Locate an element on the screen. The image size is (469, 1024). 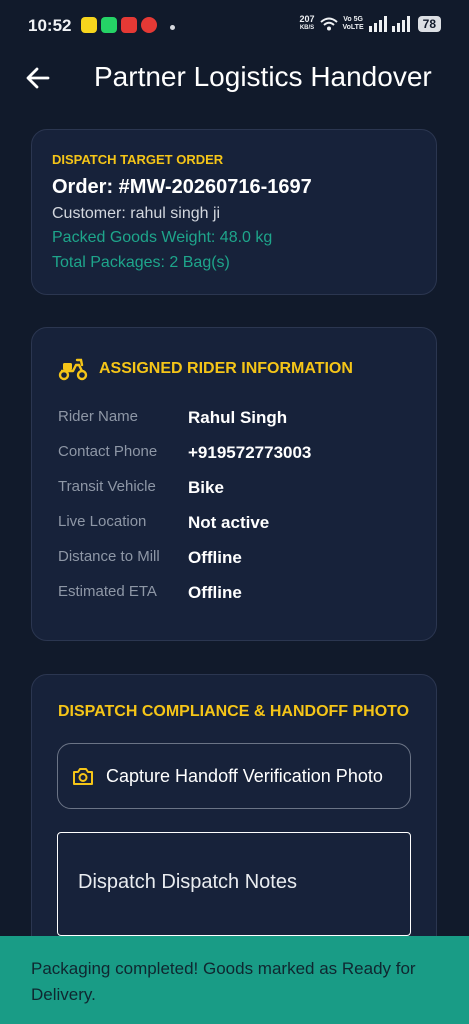
network-speed-value: 207 is located at coordinates (307, 19).